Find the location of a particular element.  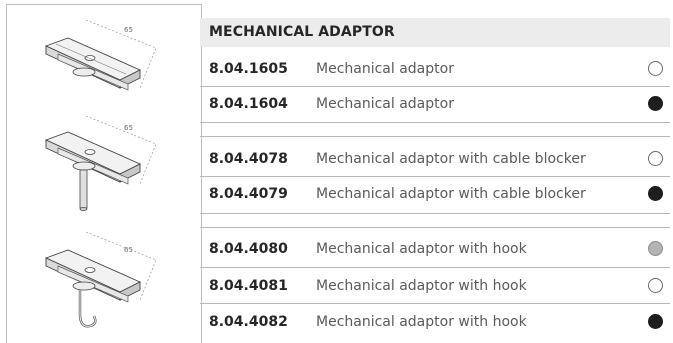

table-row: 8.04.4081 Mechanical adaptor with hook is located at coordinates (435, 286).